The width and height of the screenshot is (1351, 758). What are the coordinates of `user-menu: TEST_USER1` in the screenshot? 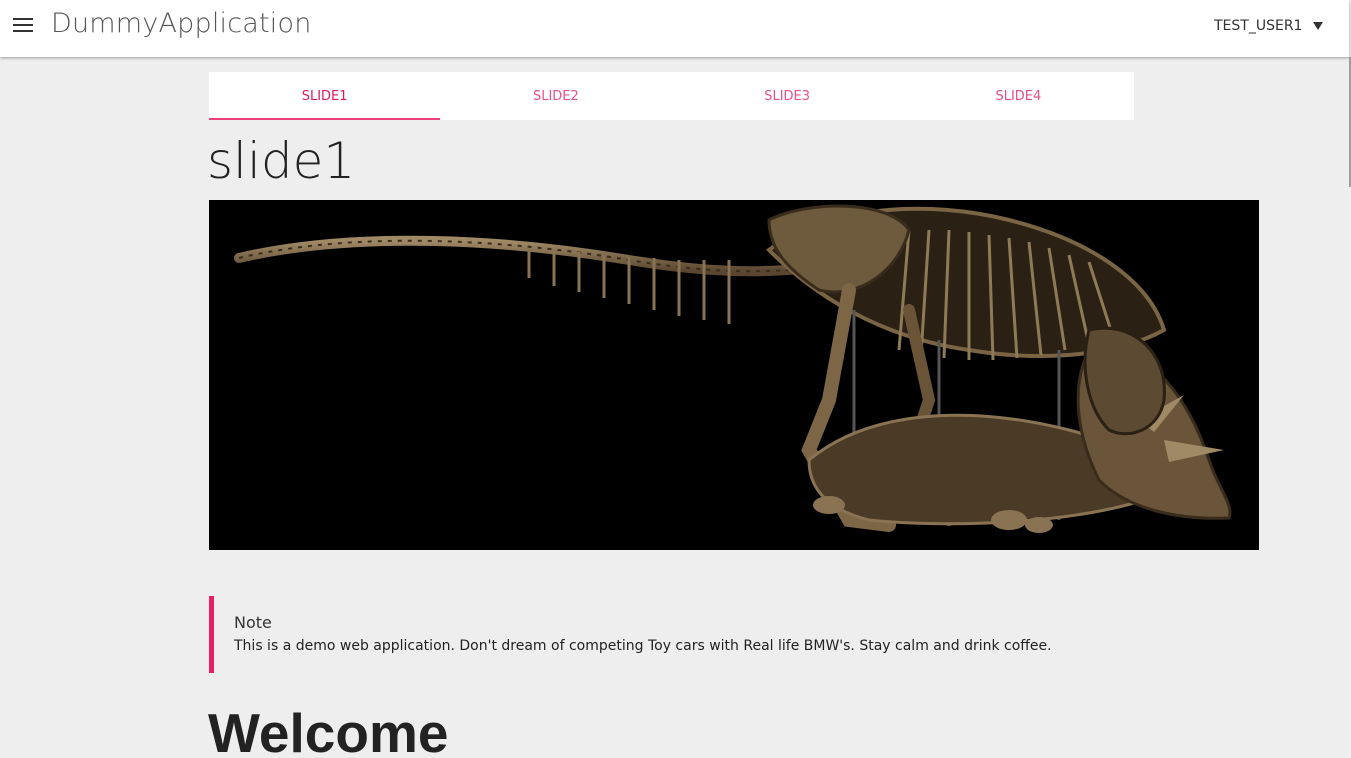 It's located at (1269, 26).